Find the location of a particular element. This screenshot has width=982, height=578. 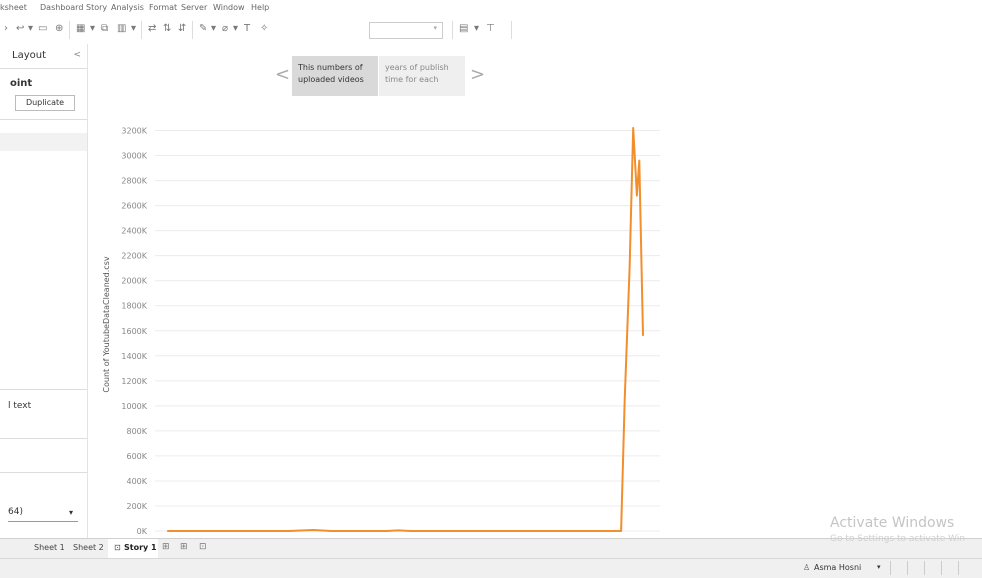

tab-sheet-2: Sheet 2 is located at coordinates (88, 547).